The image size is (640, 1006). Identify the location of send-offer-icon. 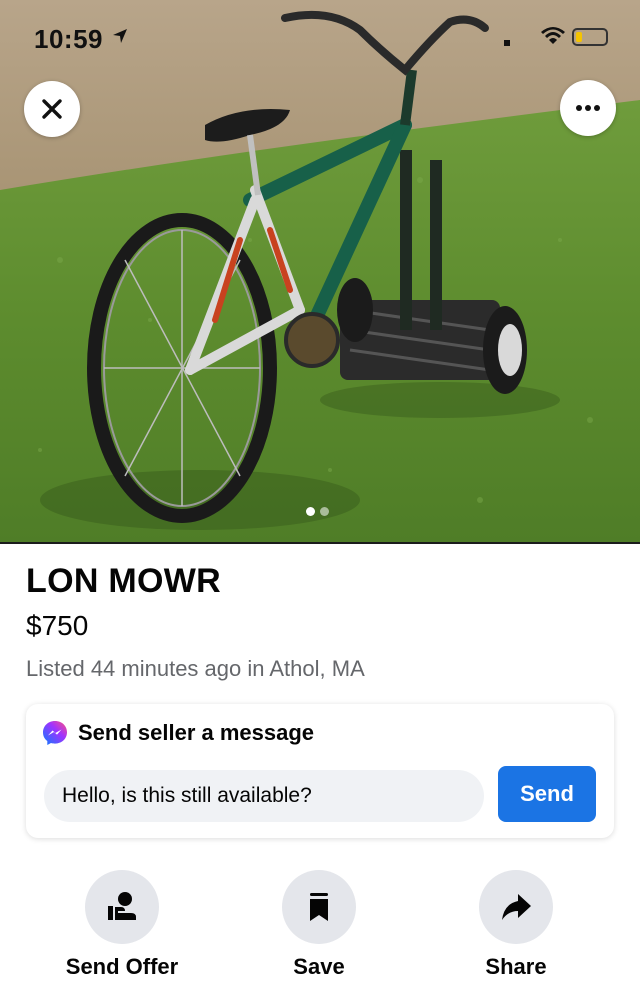
(122, 906).